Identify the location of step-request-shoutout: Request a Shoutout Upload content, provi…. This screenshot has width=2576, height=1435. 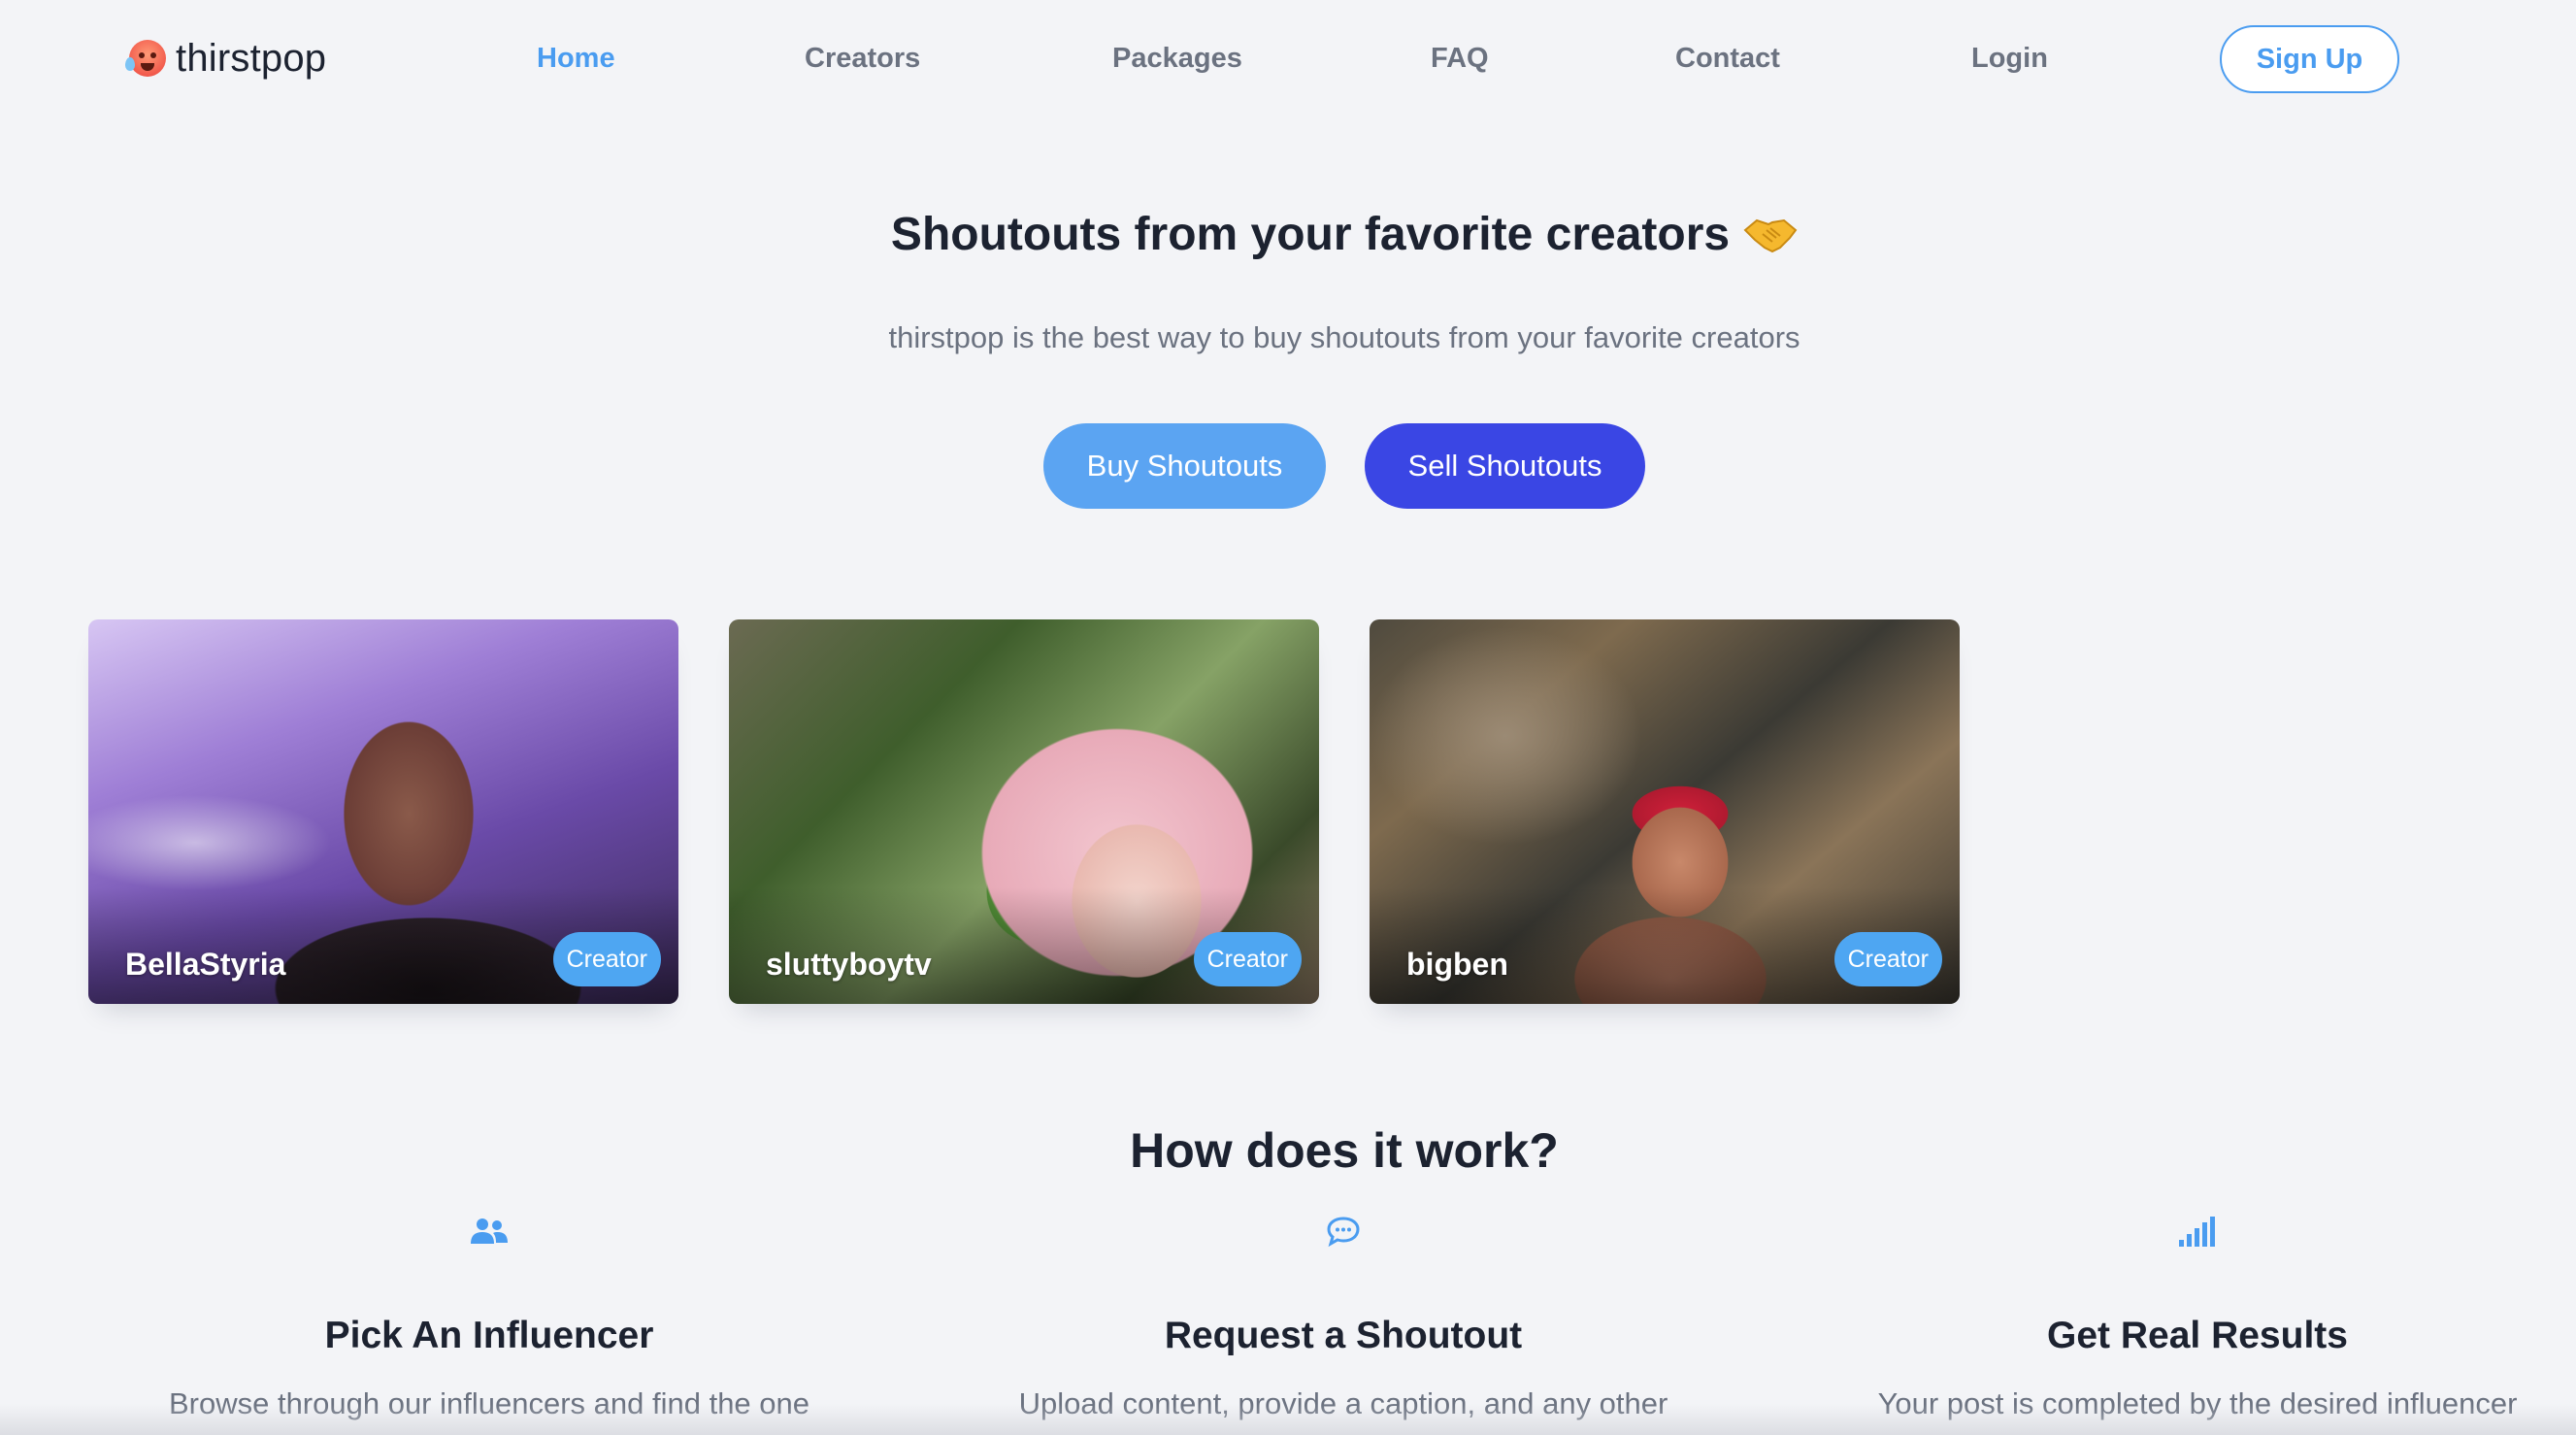
(1343, 1323).